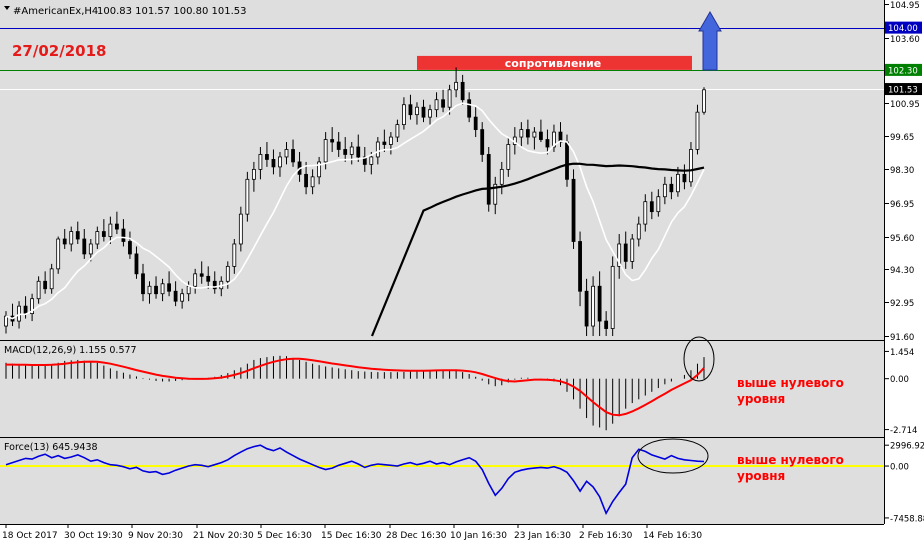 This screenshot has height=546, width=924. What do you see at coordinates (902, 338) in the screenshot?
I see `price-tick-label: 91.60` at bounding box center [902, 338].